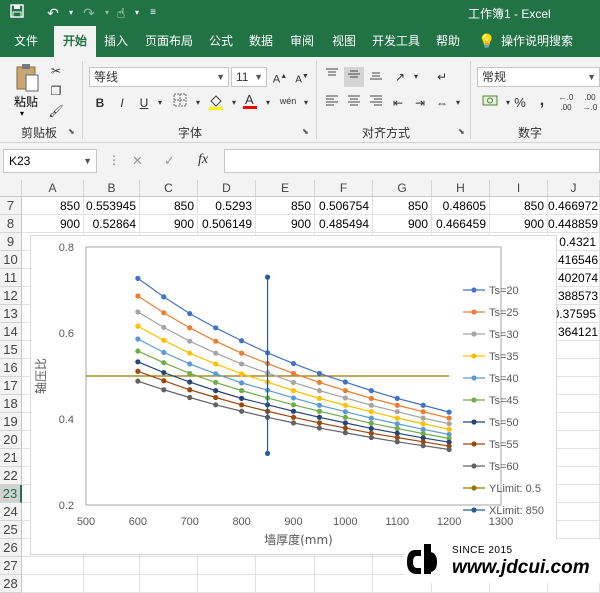 The image size is (600, 593). Describe the element at coordinates (11, 476) in the screenshot. I see `row-header-22: 22` at that location.